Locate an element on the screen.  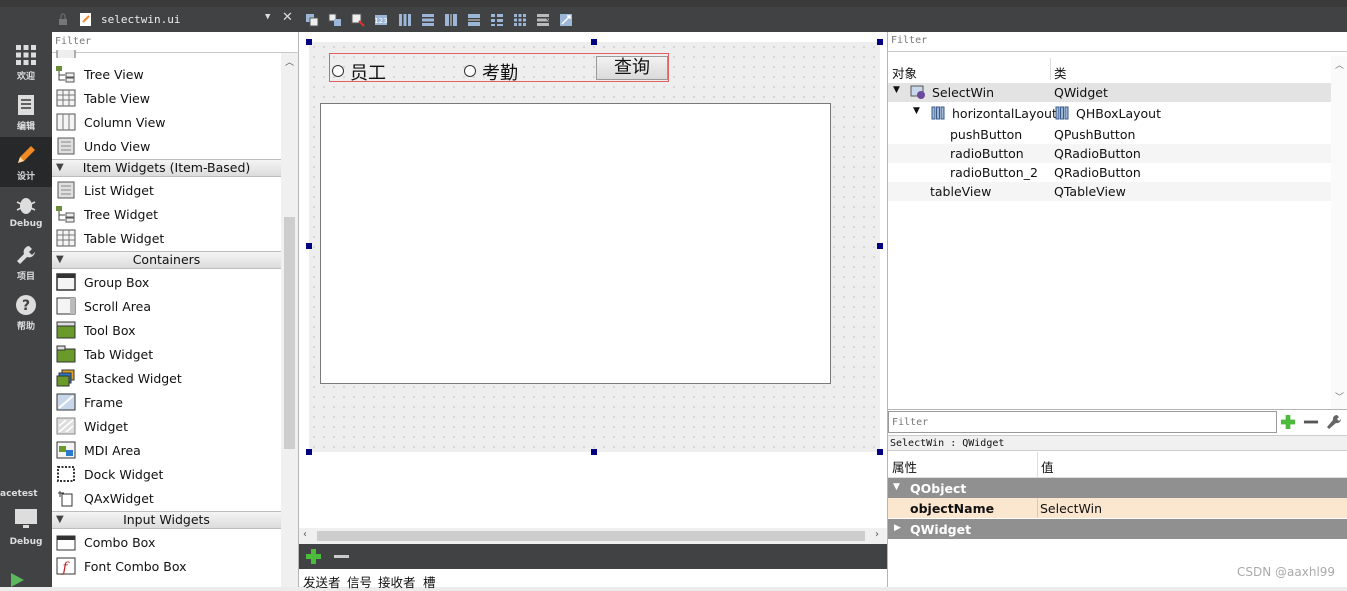
query-button: 查询 is located at coordinates (632, 68).